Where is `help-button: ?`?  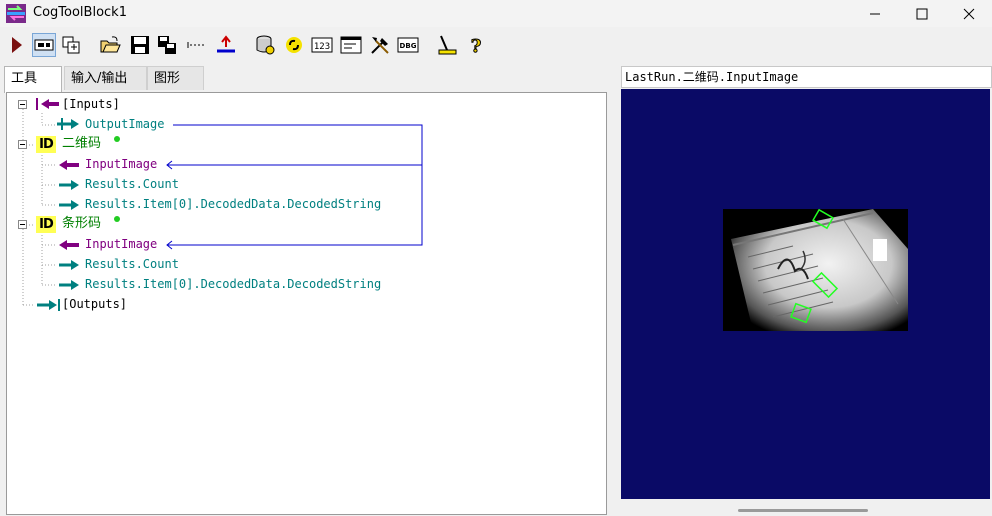 help-button: ? is located at coordinates (476, 45).